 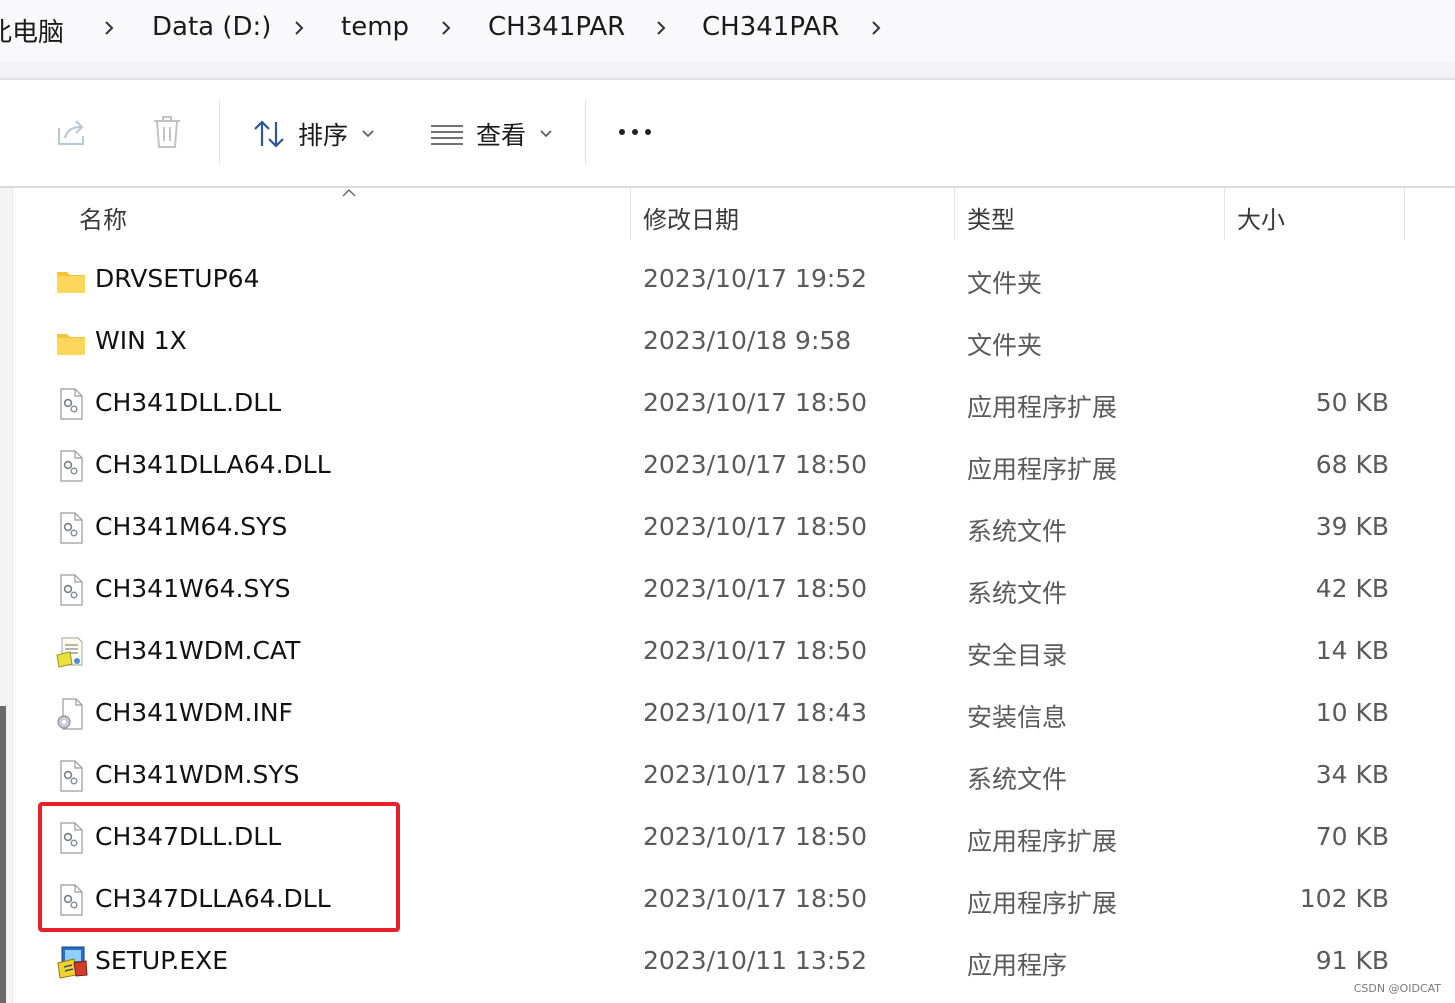 What do you see at coordinates (1352, 402) in the screenshot?
I see `file-size: 50 KB` at bounding box center [1352, 402].